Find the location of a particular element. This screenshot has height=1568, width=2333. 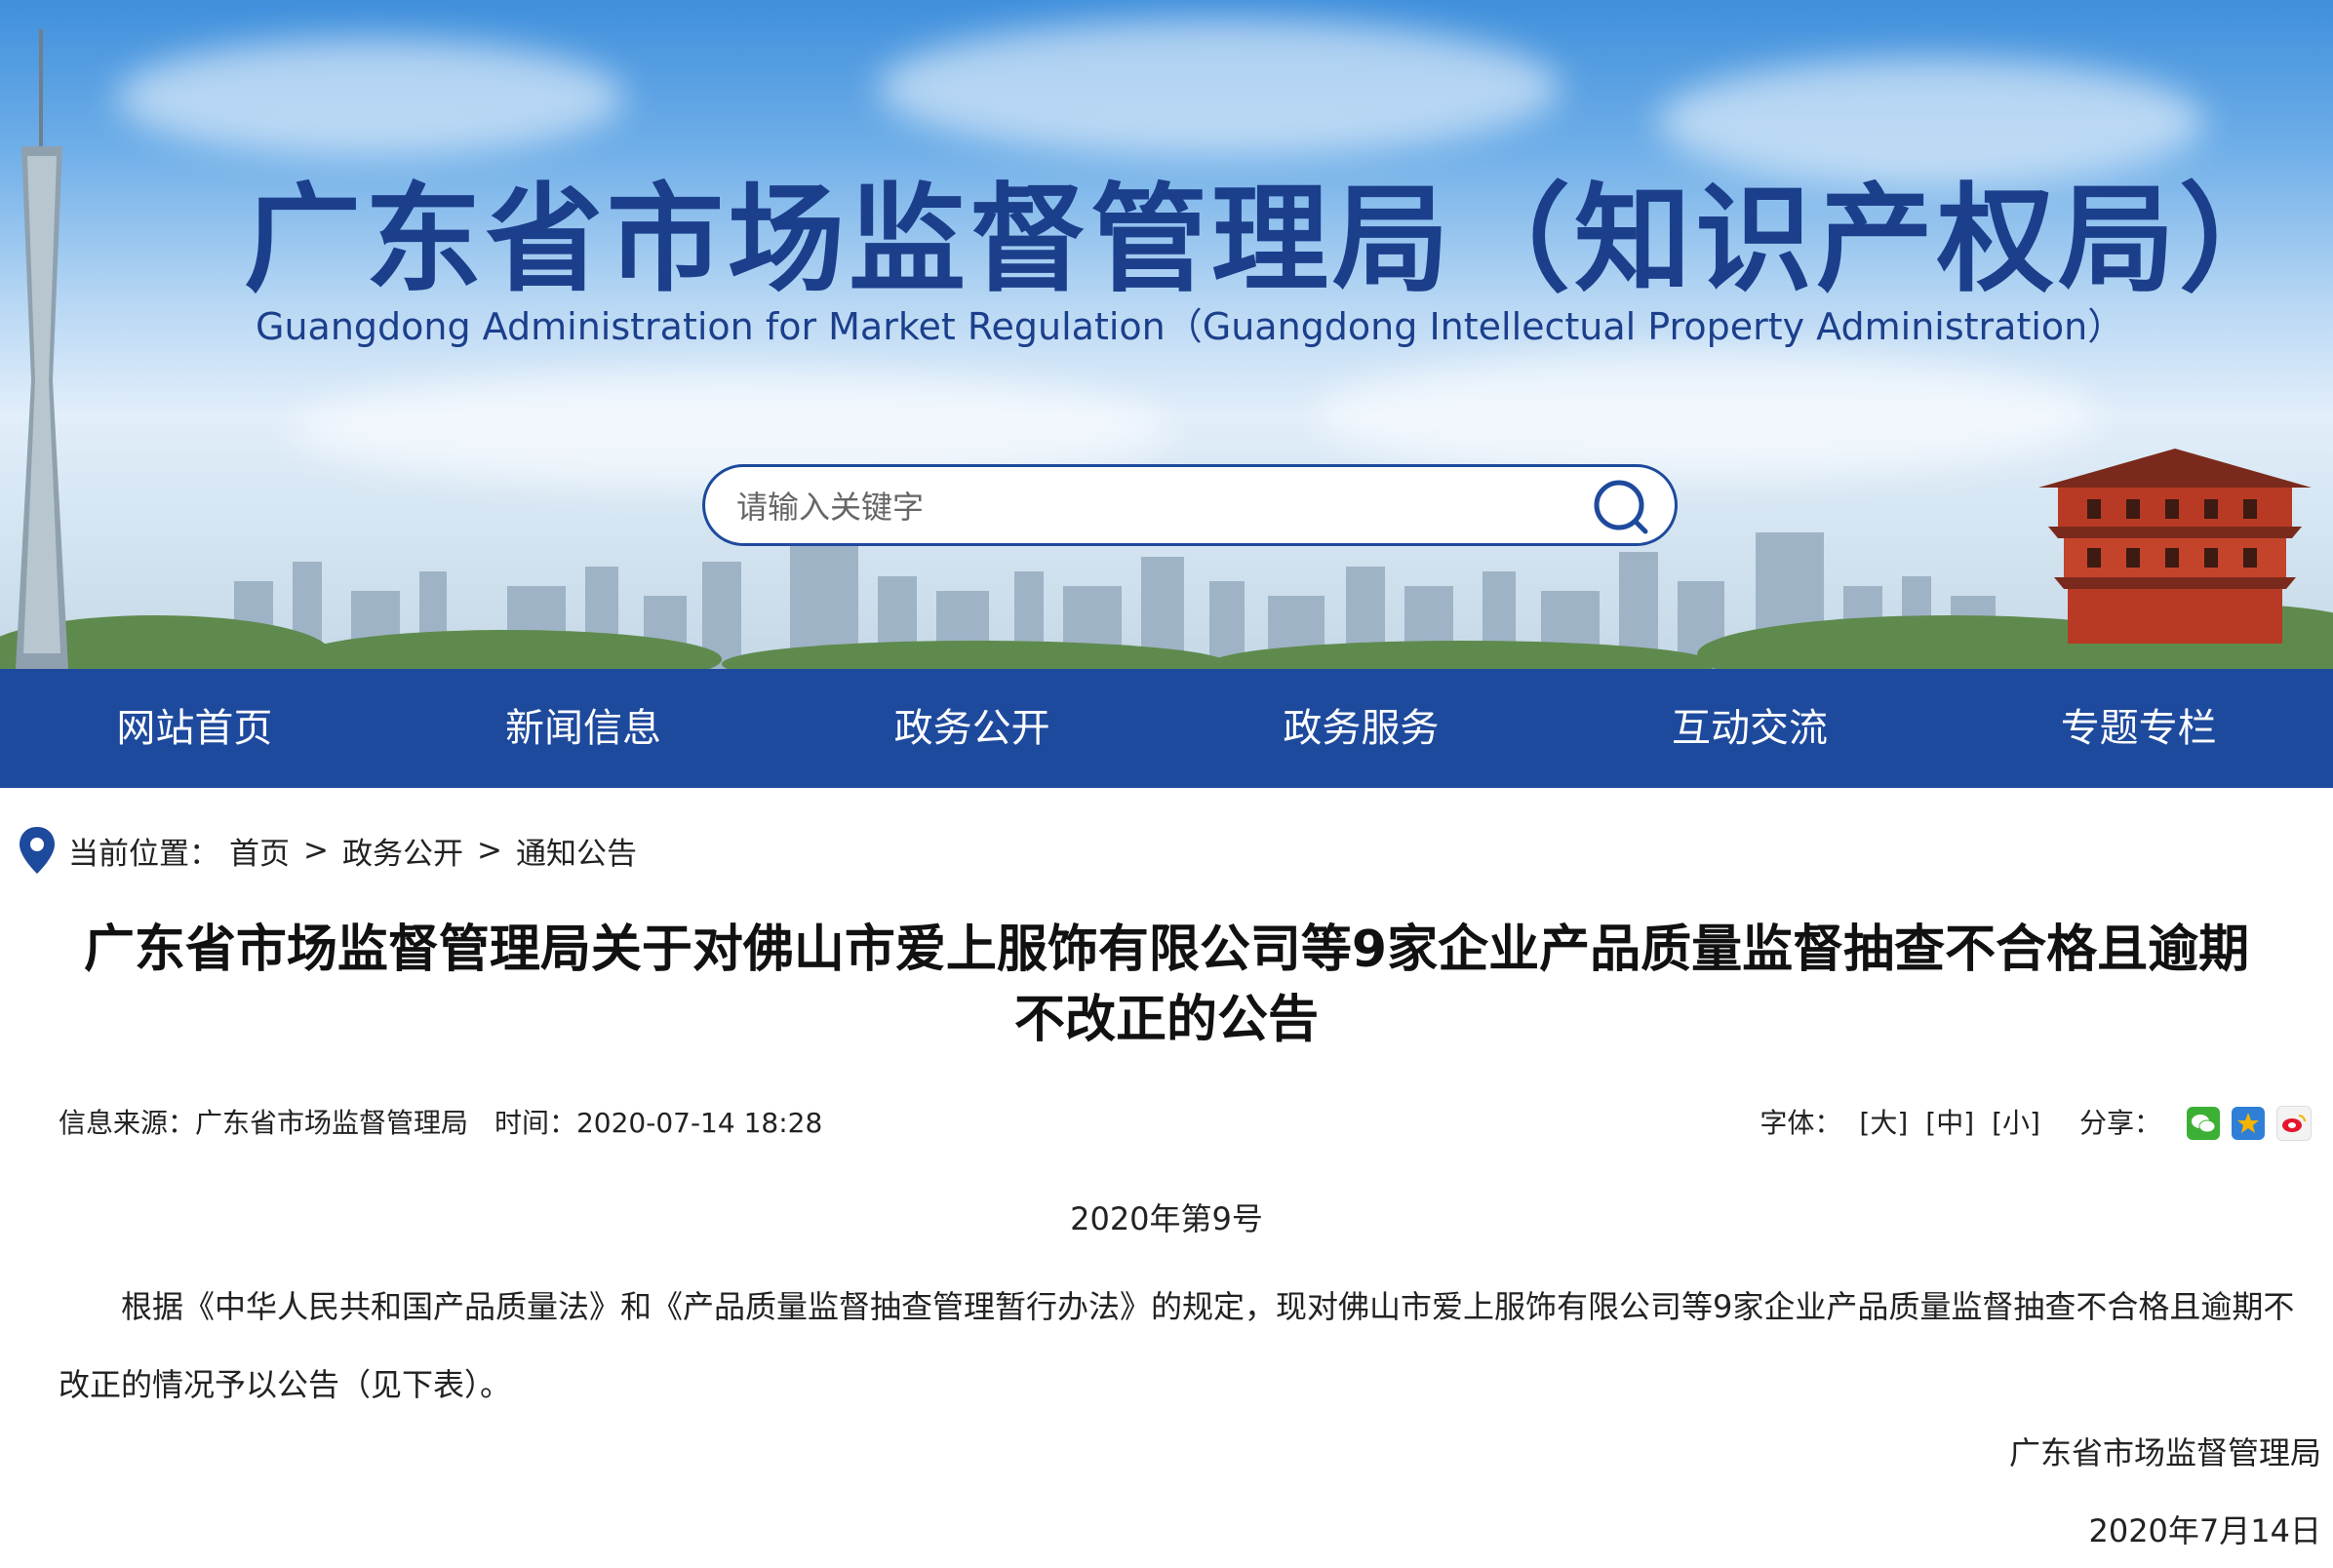

font-size-large-button: [大] is located at coordinates (1883, 1123).